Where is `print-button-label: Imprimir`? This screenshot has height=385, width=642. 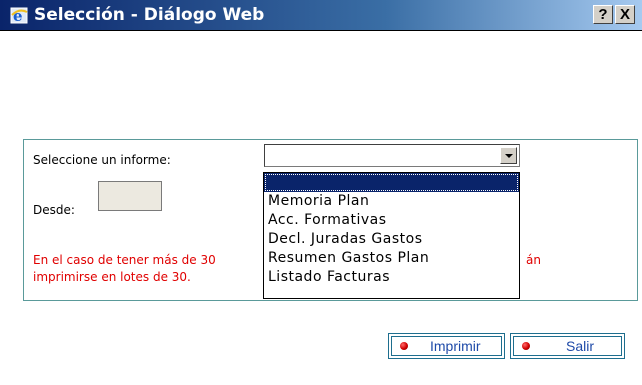
print-button-label: Imprimir is located at coordinates (455, 346).